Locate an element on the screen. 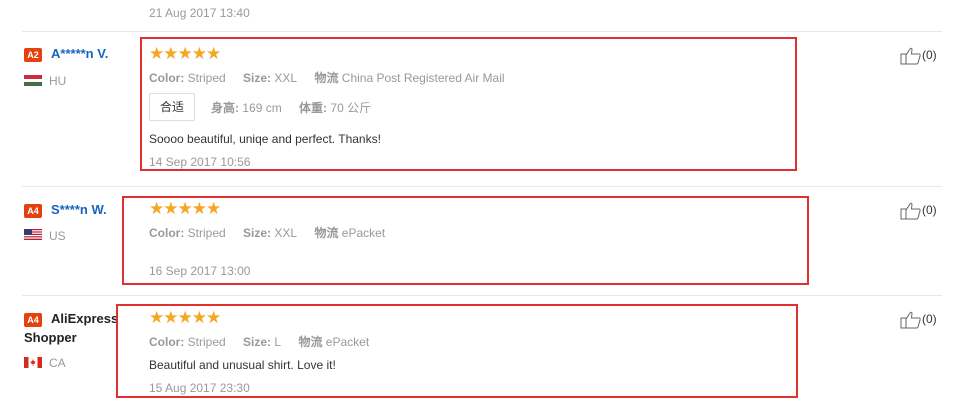 This screenshot has height=407, width=962. reviewer-name: S****n W. is located at coordinates (79, 209).